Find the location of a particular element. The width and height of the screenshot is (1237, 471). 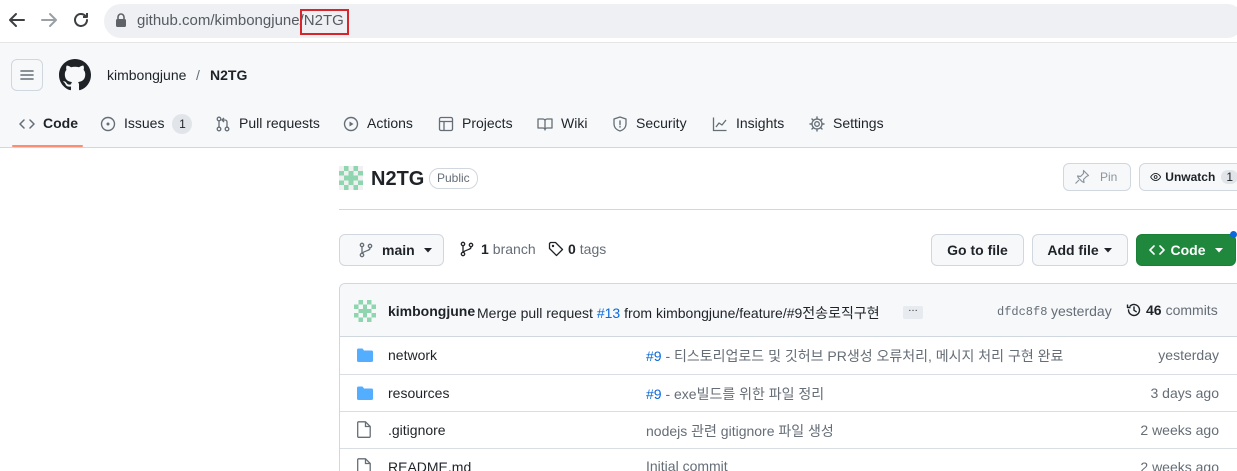

file-row: README.md Initial commit 2 weeks ago is located at coordinates (788, 459).